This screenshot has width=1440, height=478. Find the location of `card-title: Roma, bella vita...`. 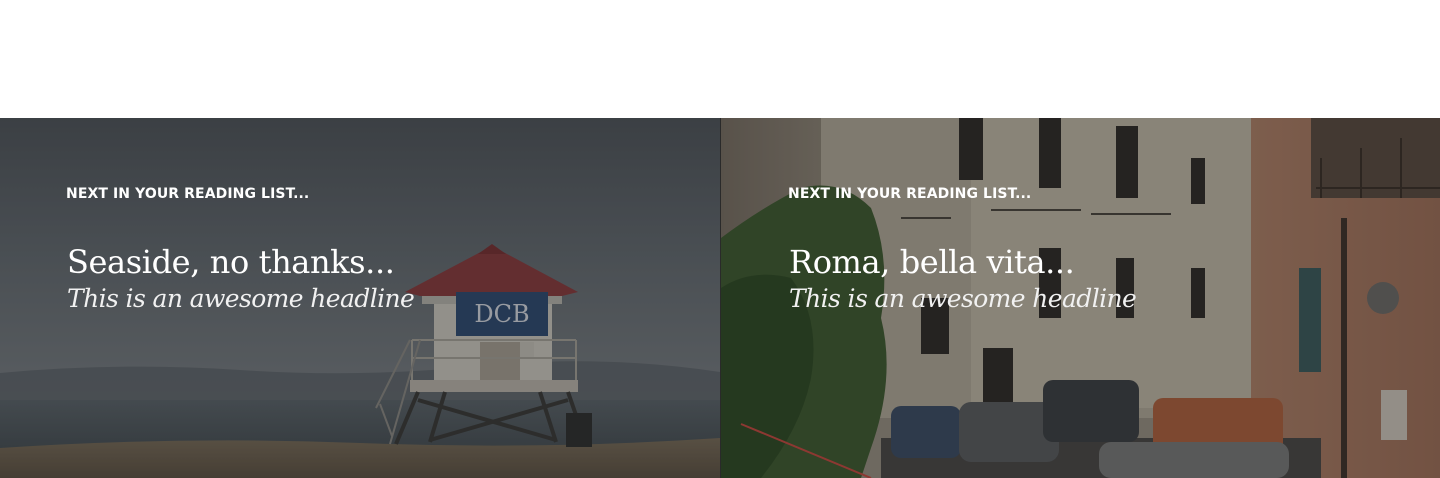

card-title: Roma, bella vita... is located at coordinates (1094, 262).